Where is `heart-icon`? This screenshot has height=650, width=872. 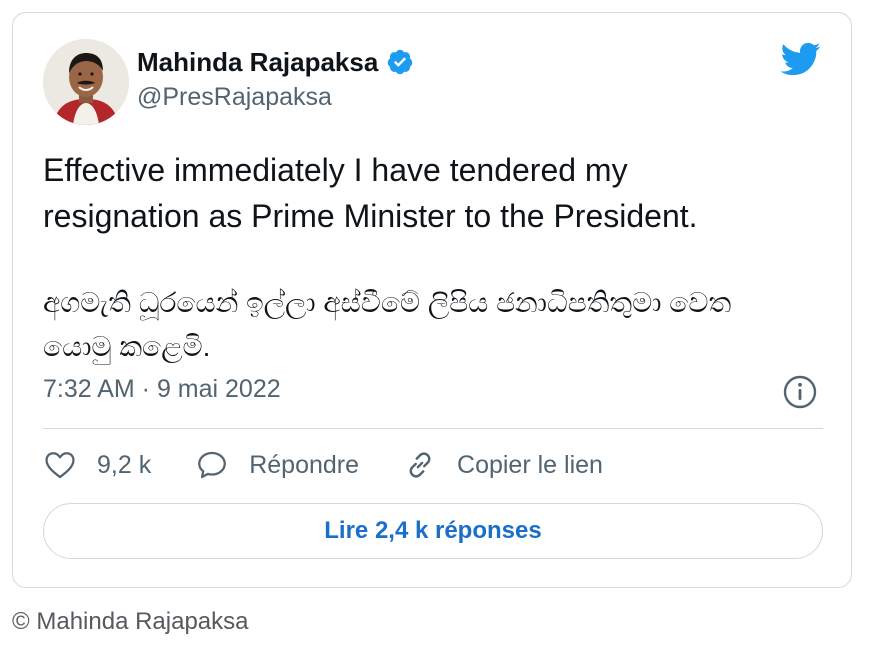 heart-icon is located at coordinates (60, 465).